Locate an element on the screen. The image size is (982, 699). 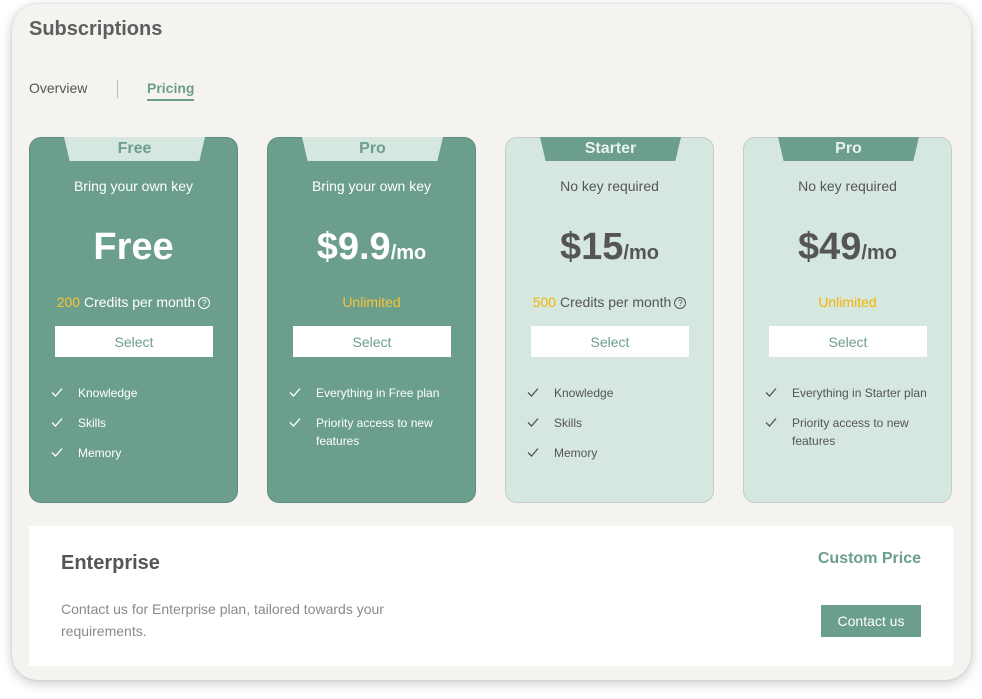
feature-item: Everything in Free plan is located at coordinates (375, 393).